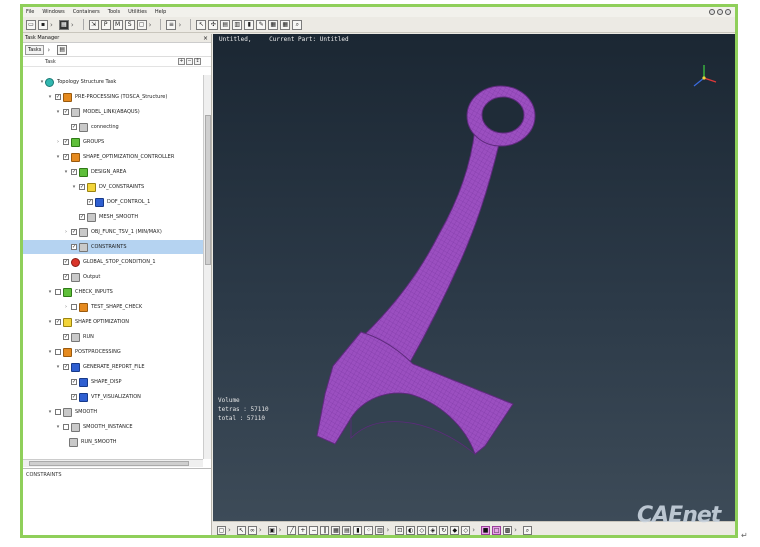  Describe the element at coordinates (213, 24) in the screenshot. I see `pin-icon: ✣` at that location.